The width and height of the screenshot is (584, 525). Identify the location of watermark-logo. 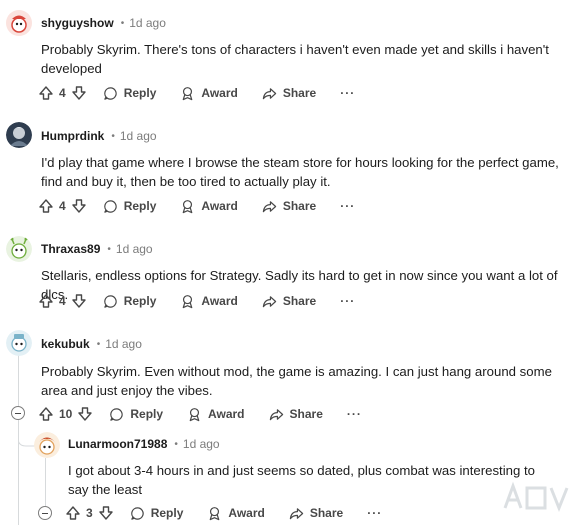
(536, 497).